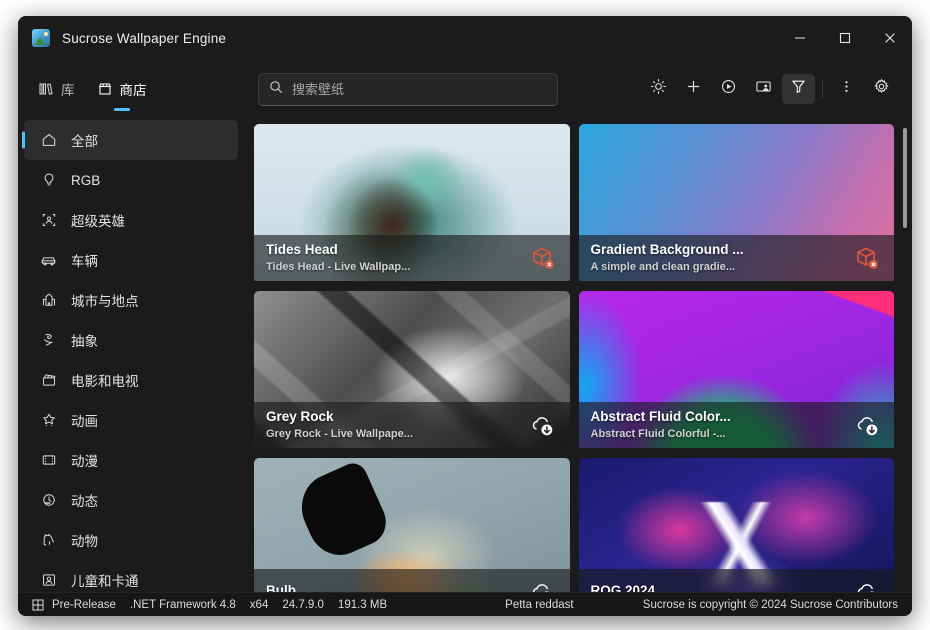 The height and width of the screenshot is (630, 930). I want to click on tab-library: 库, so click(56, 89).